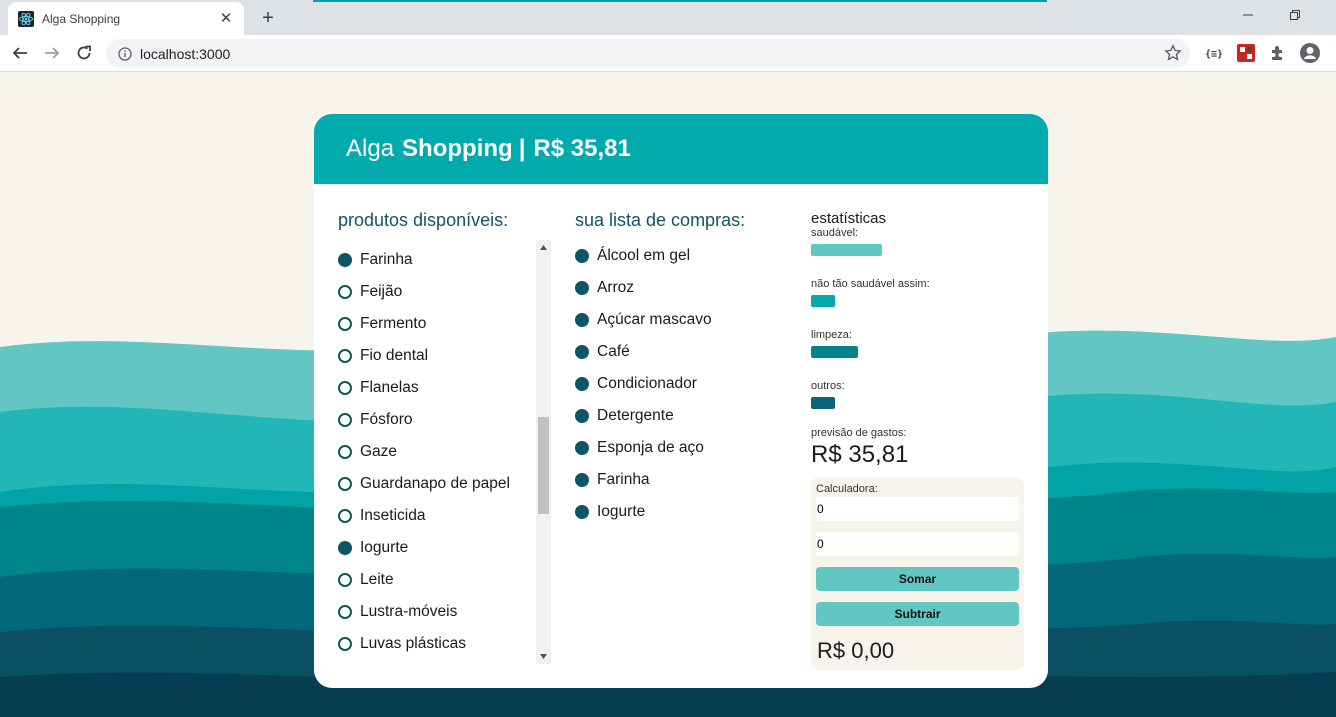 The image size is (1336, 717). What do you see at coordinates (445, 548) in the screenshot?
I see `product-item: Iogurte` at bounding box center [445, 548].